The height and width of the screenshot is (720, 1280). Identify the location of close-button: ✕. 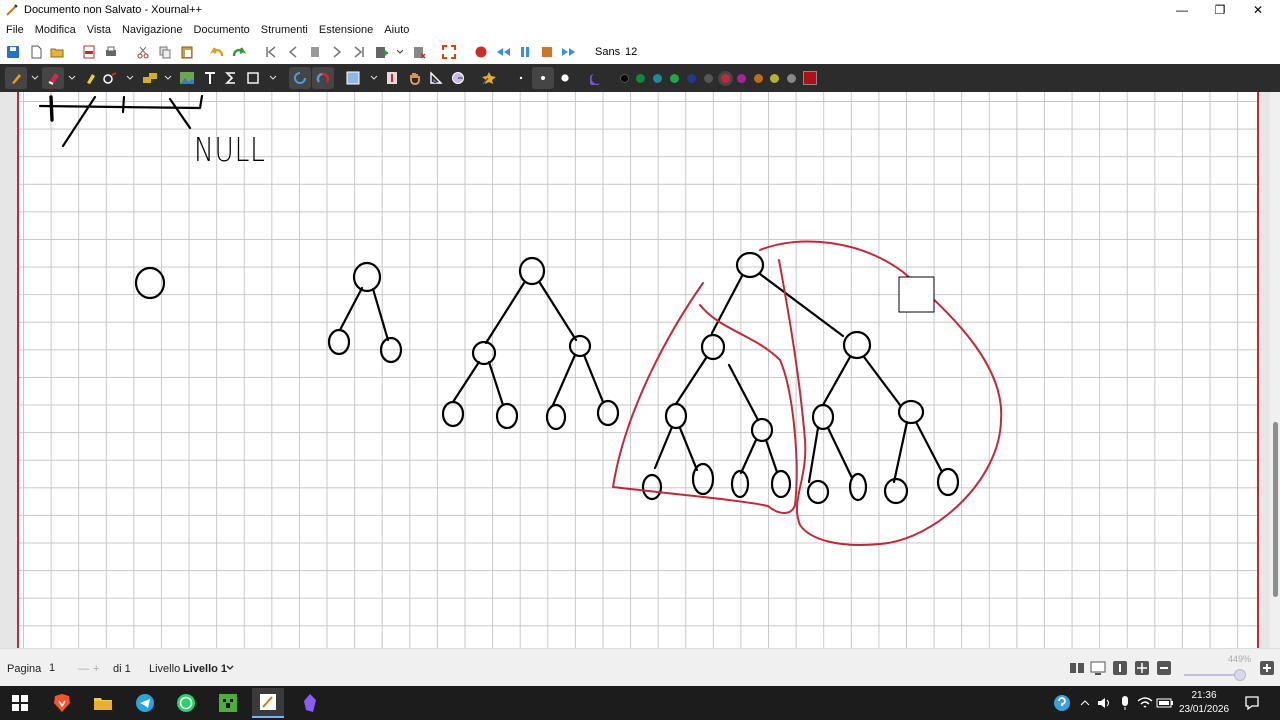
(1258, 10).